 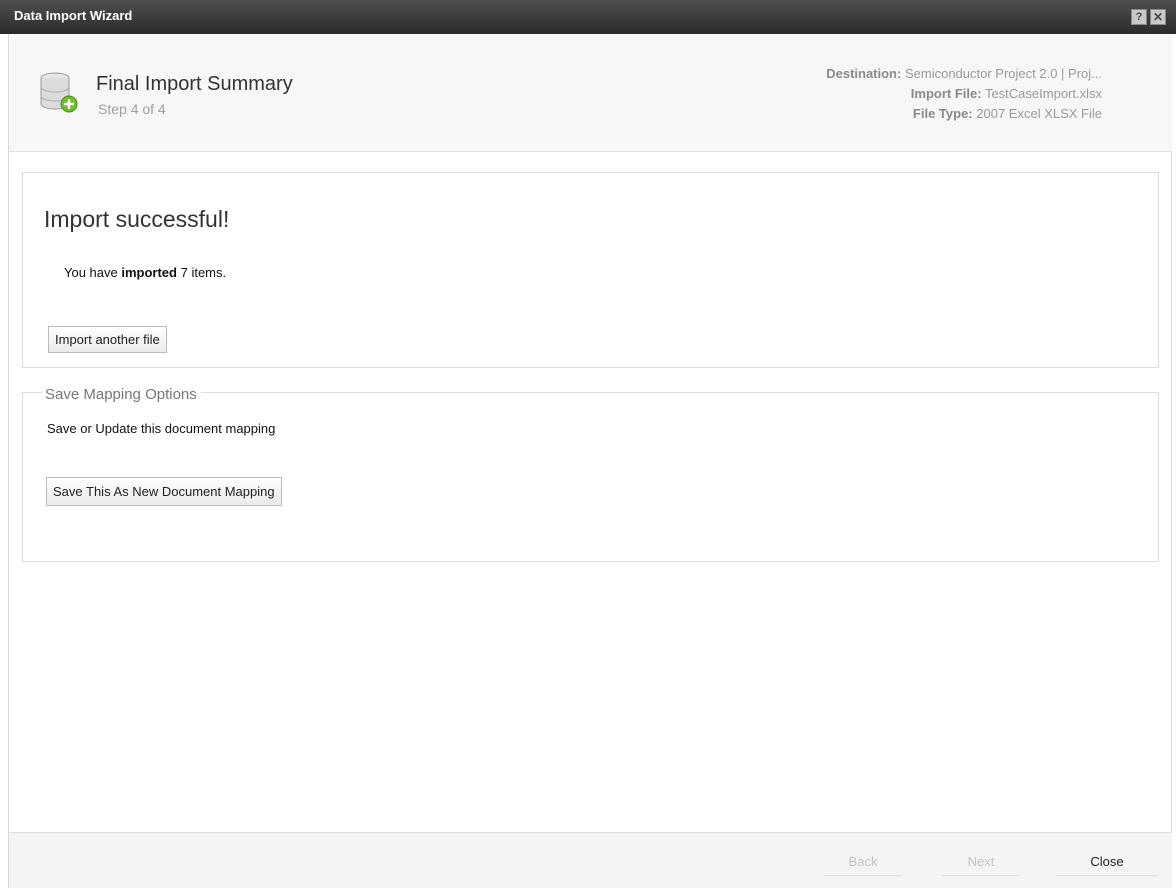 I want to click on import-another-file-button: Import another file, so click(x=107, y=339).